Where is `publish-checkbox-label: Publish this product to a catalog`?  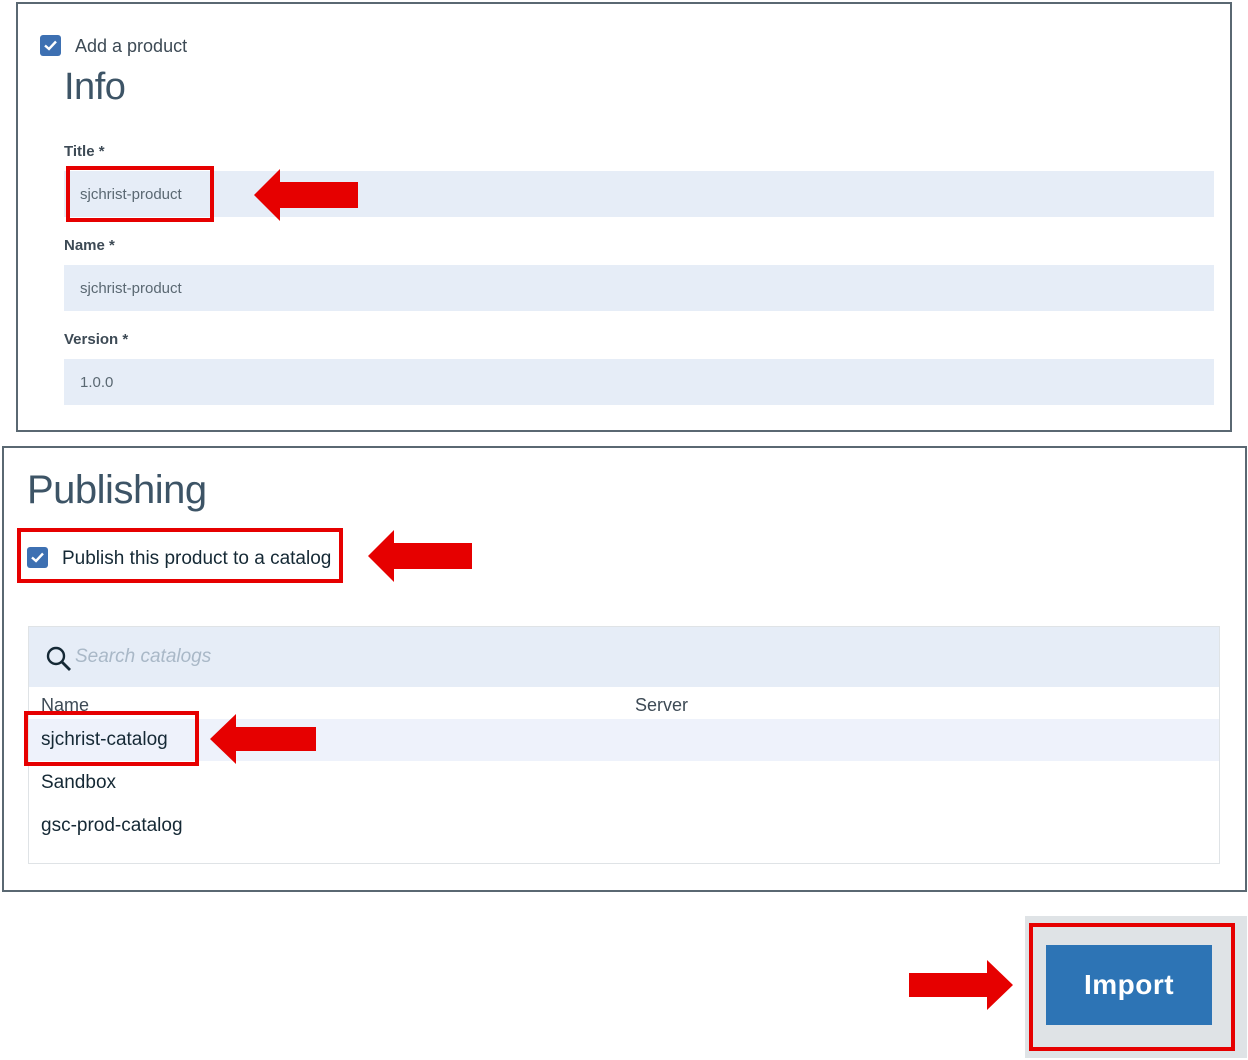
publish-checkbox-label: Publish this product to a catalog is located at coordinates (196, 559).